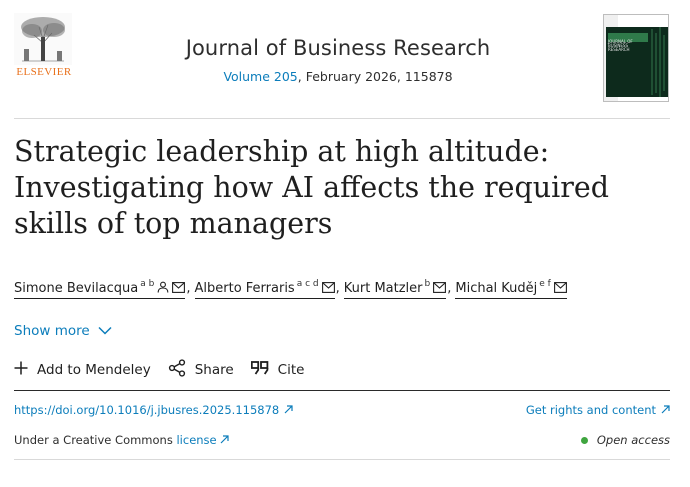 Image resolution: width=690 pixels, height=487 pixels. Describe the element at coordinates (342, 118) in the screenshot. I see `header-divider` at that location.